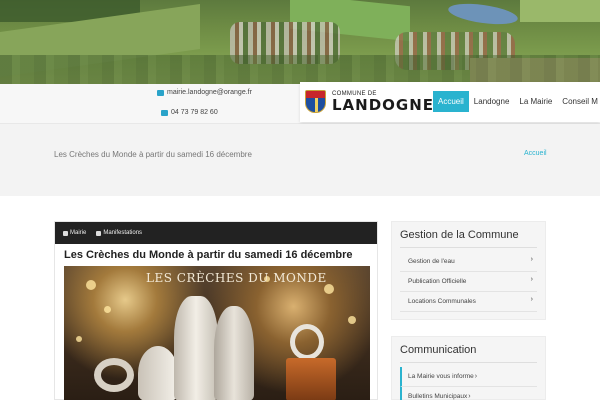  I want to click on sidebar-item-label: Publication Officielle, so click(437, 281).